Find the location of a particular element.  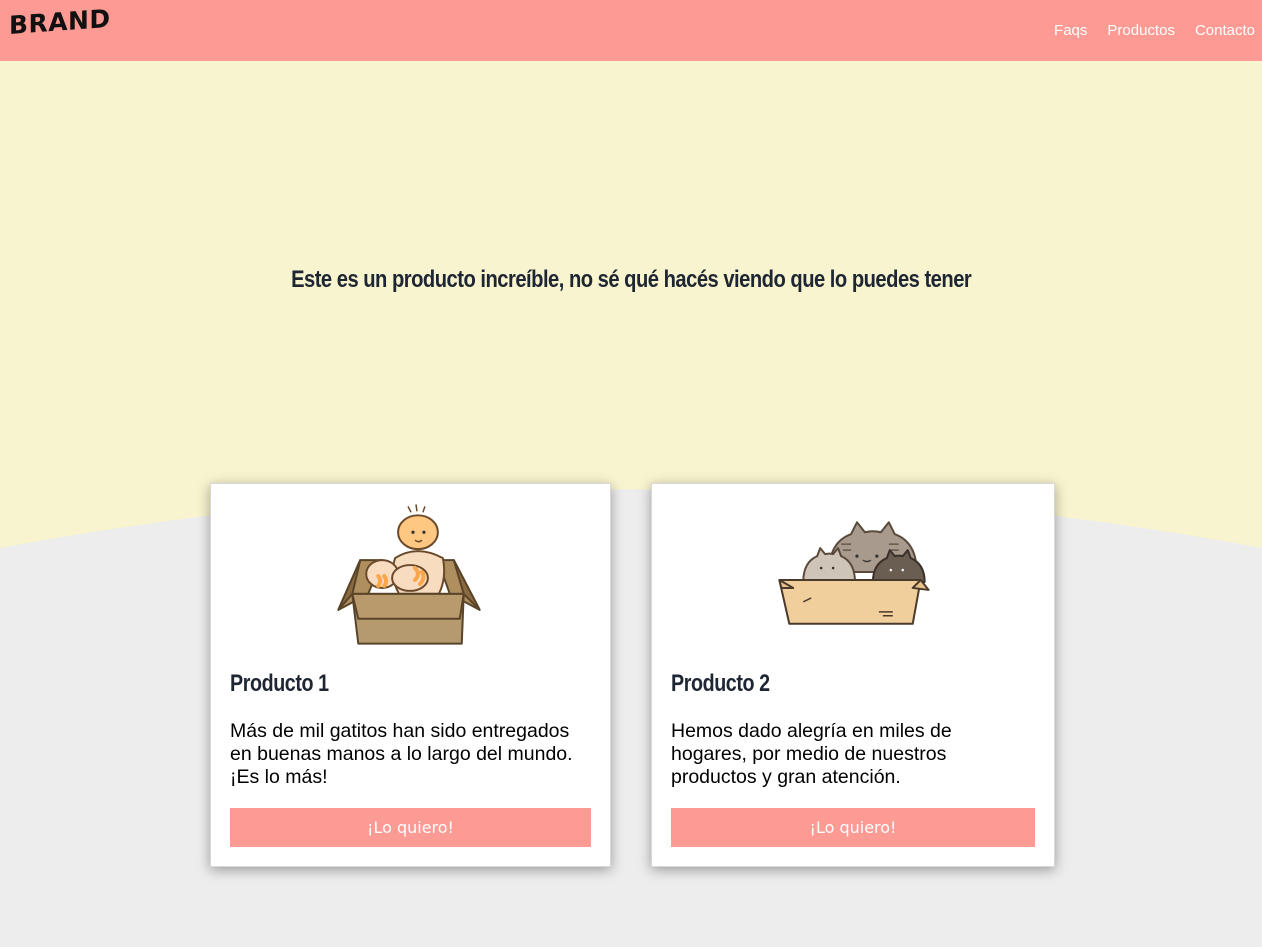

product-title: Producto 2 is located at coordinates (720, 683).